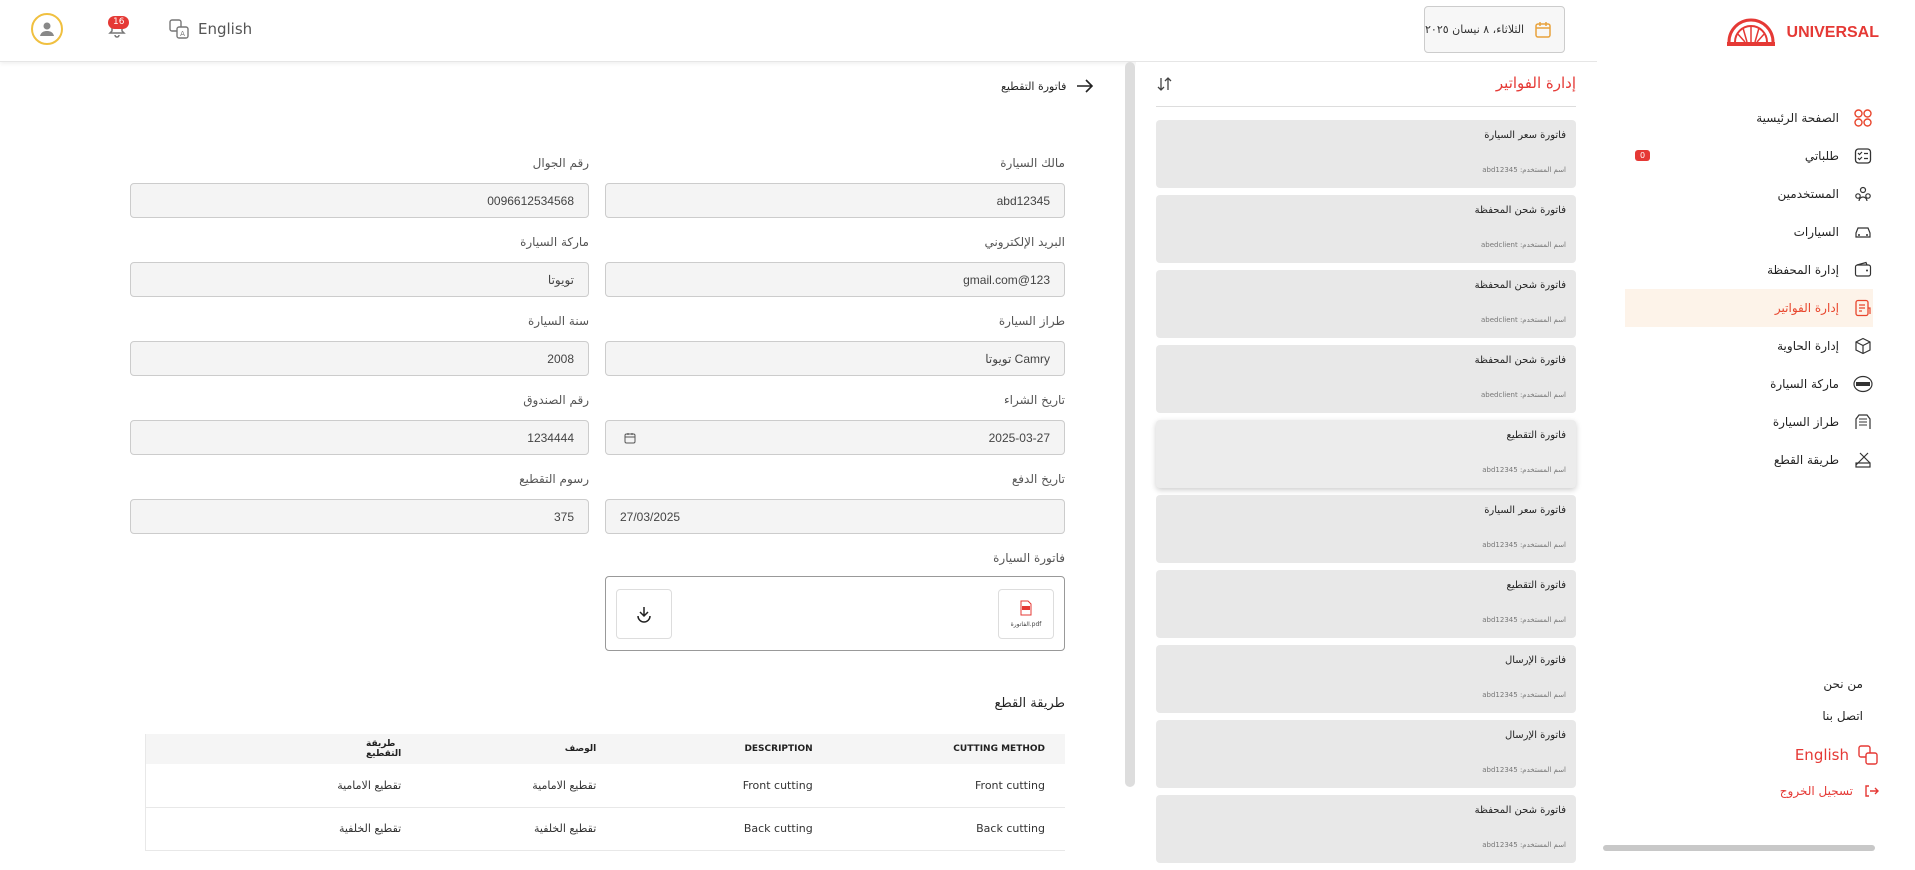 This screenshot has width=1915, height=870. Describe the element at coordinates (359, 516) in the screenshot. I see `cutting-fee-field: 375` at that location.